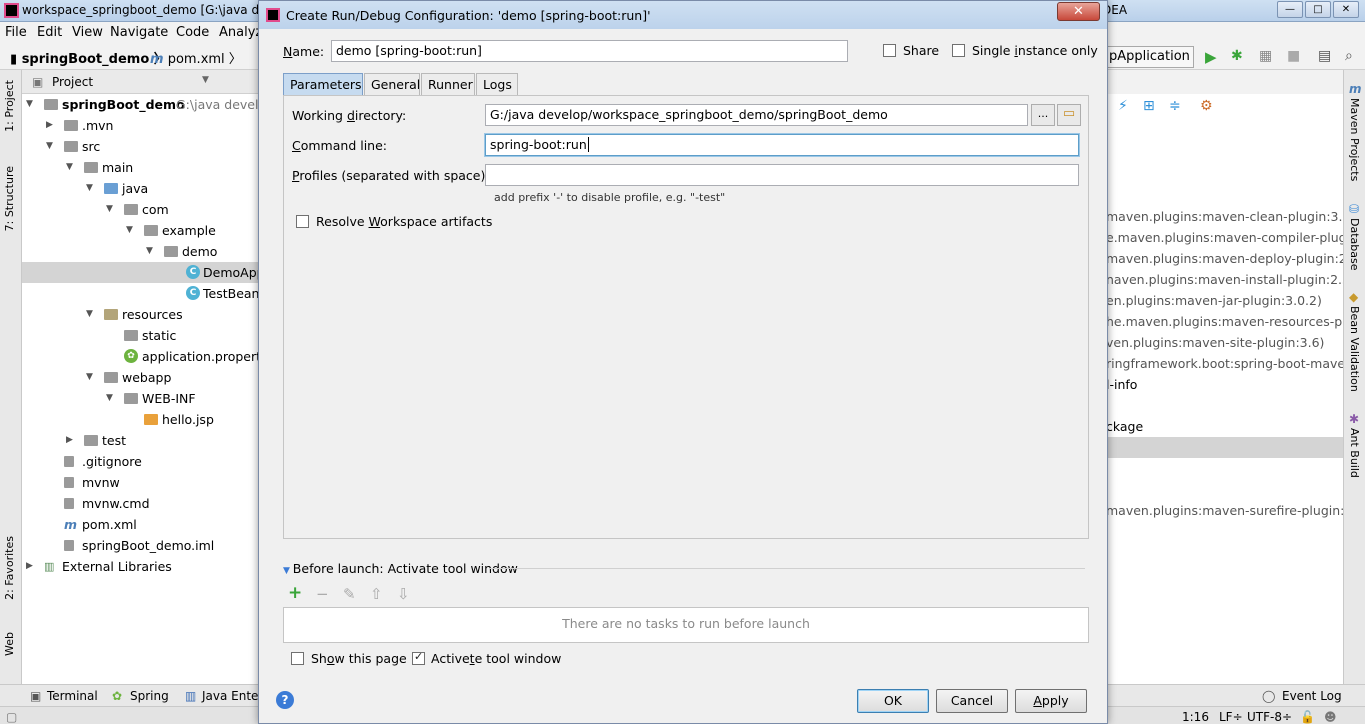 The height and width of the screenshot is (724, 1365). What do you see at coordinates (9, 198) in the screenshot?
I see `tab-structure: 7: Structure` at bounding box center [9, 198].